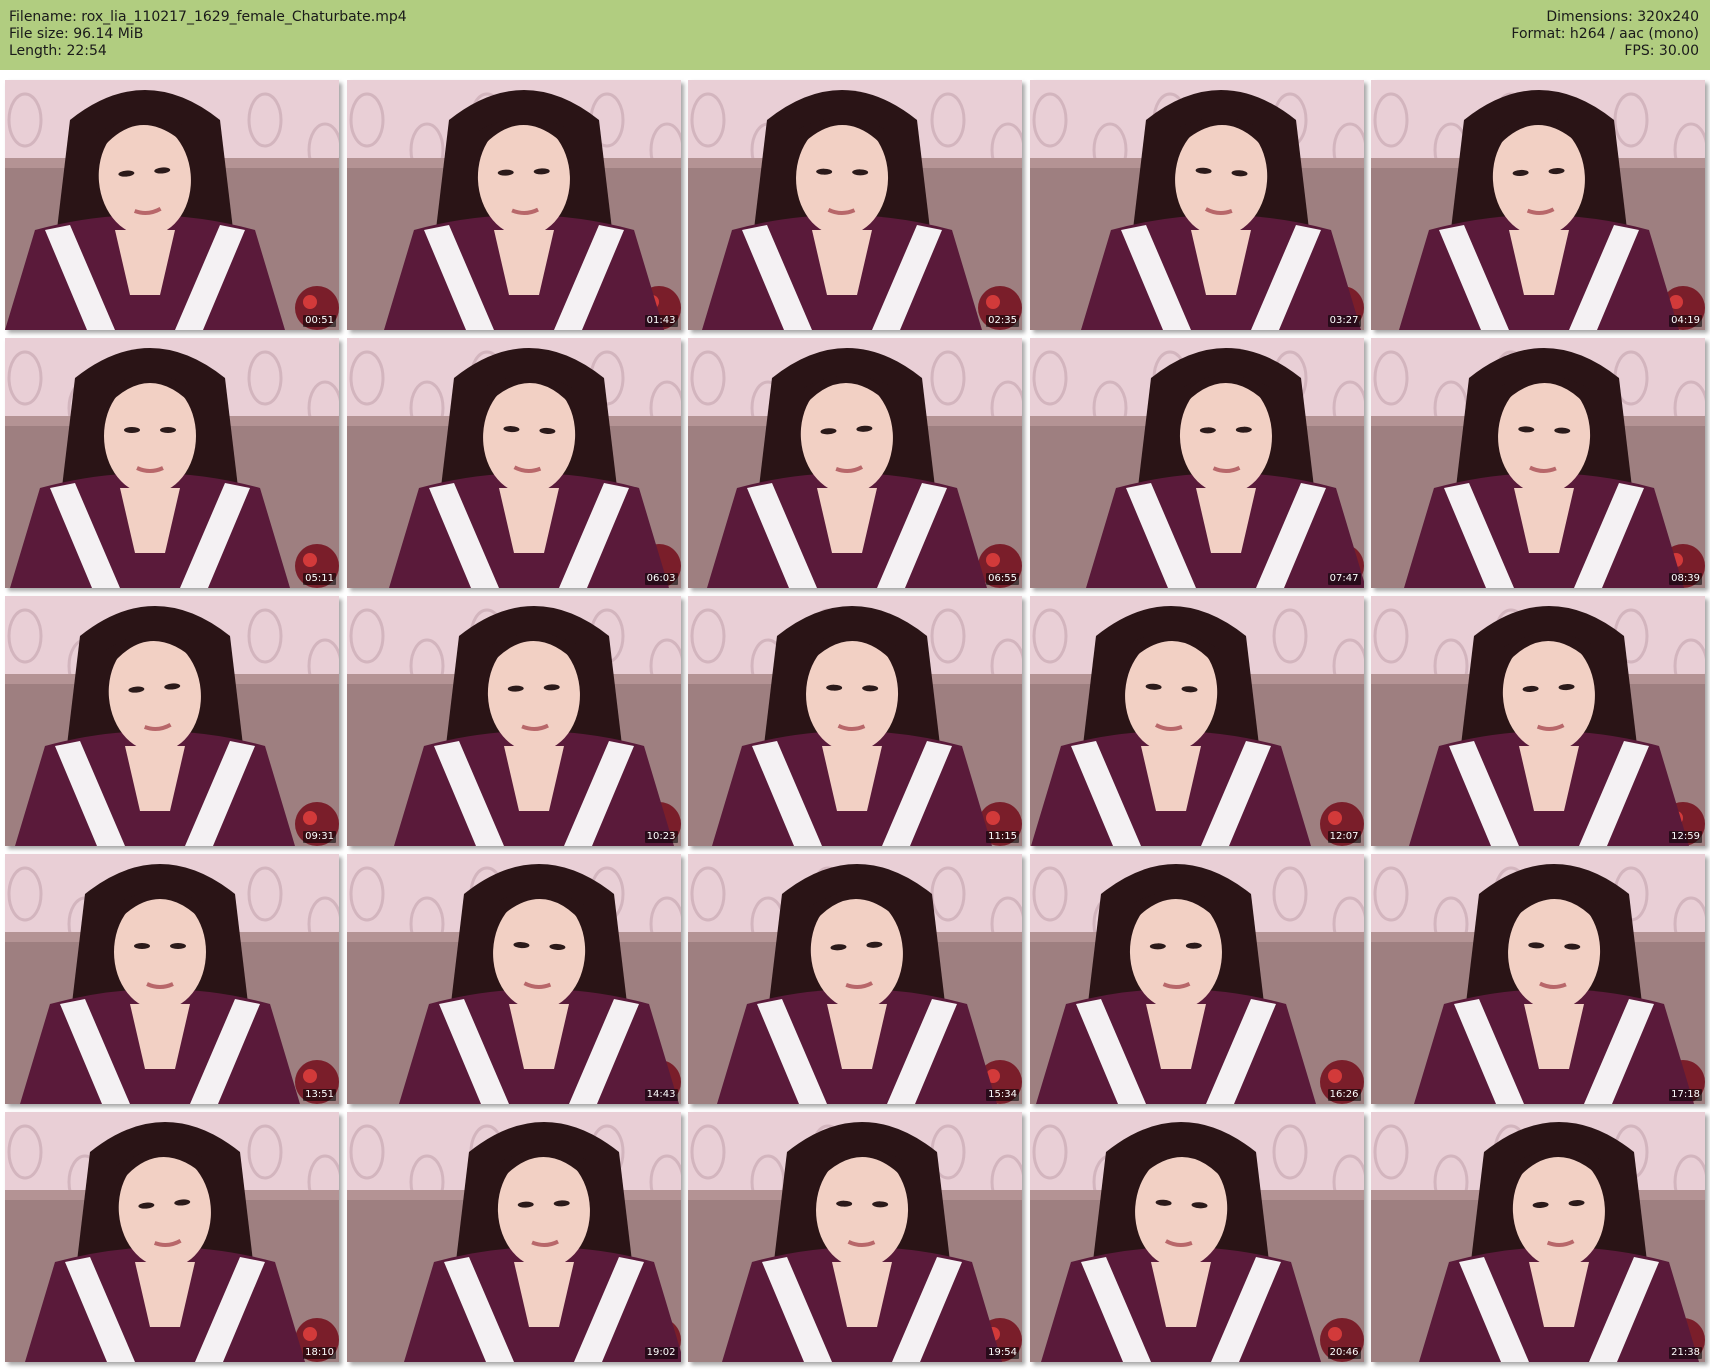  I want to click on timestamp-label: 12:07, so click(1344, 837).